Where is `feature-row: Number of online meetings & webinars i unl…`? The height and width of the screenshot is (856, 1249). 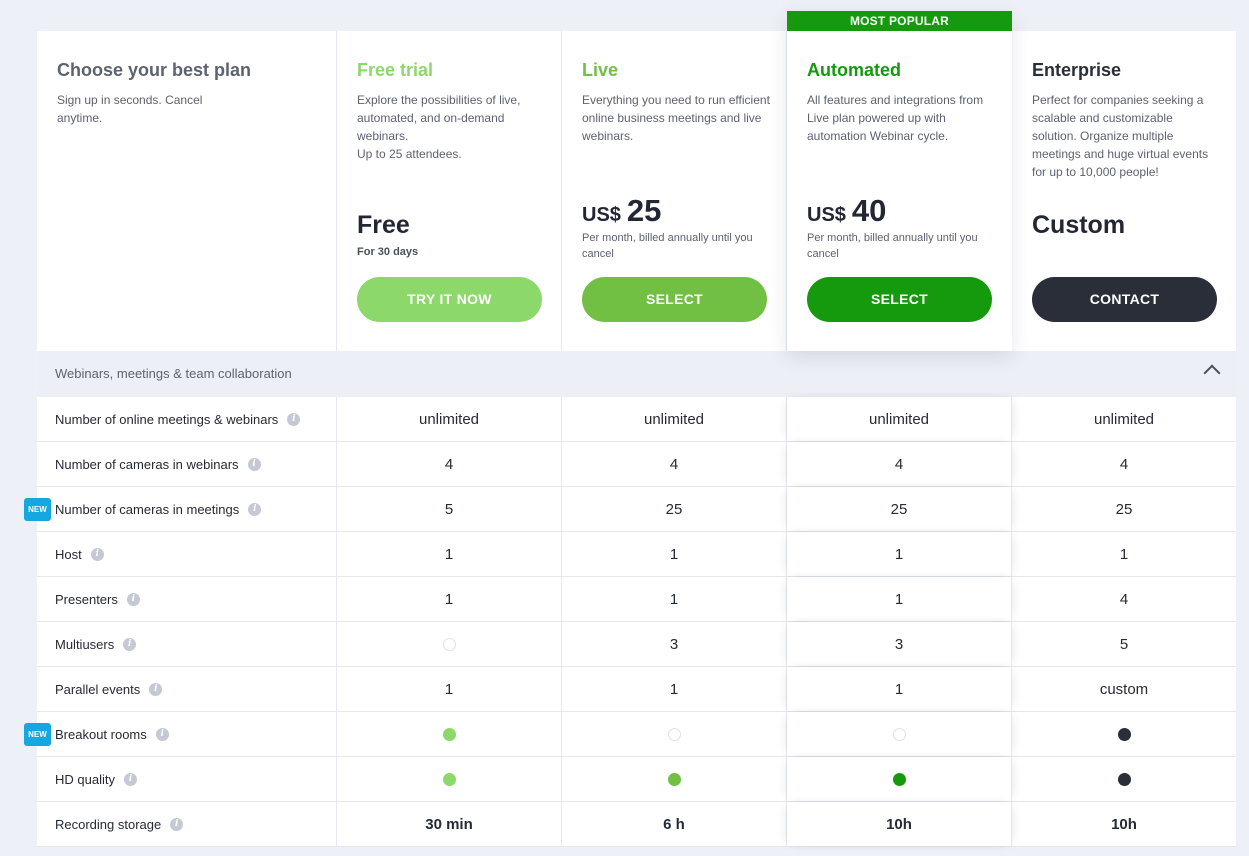
feature-row: Number of online meetings & webinars i unl… is located at coordinates (636, 419).